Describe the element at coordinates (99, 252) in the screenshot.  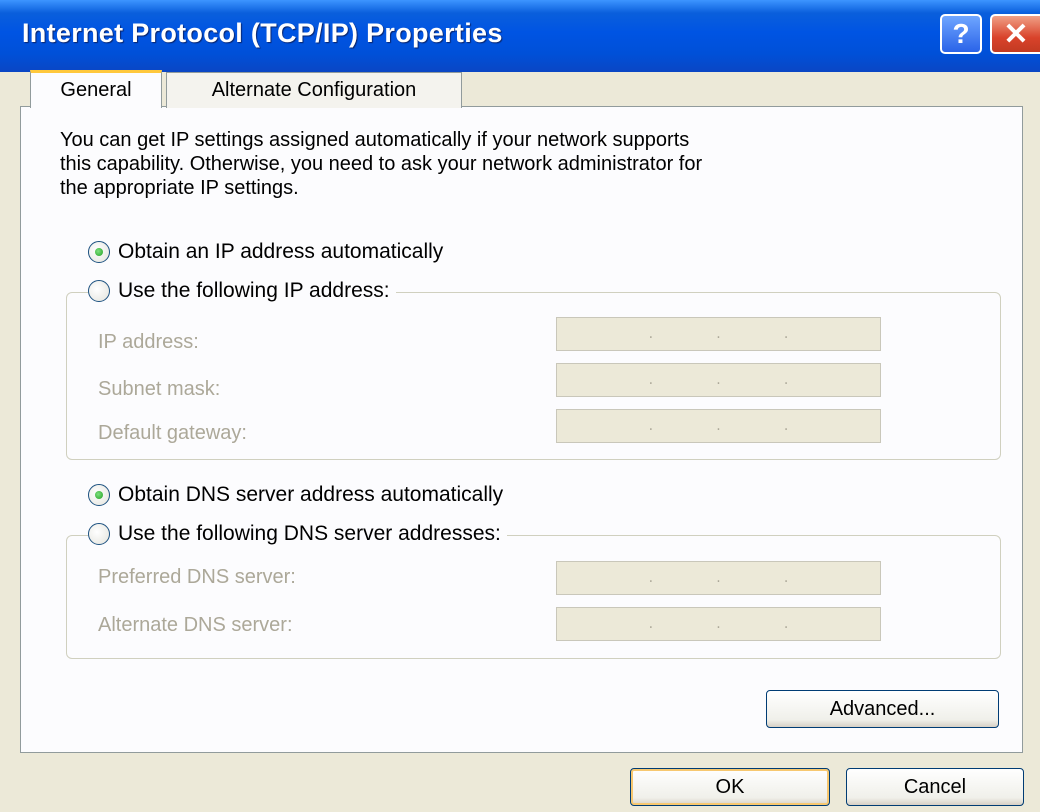
I see `radio-obtain-ip-auto` at that location.